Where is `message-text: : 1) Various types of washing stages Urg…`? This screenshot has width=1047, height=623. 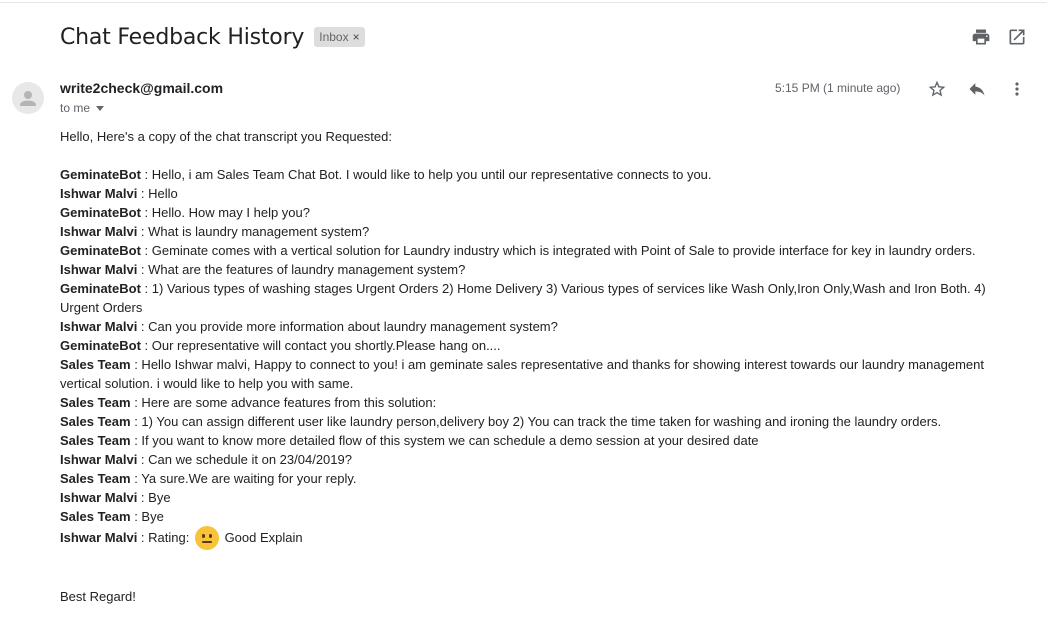 message-text: : 1) Various types of washing stages Urg… is located at coordinates (523, 298).